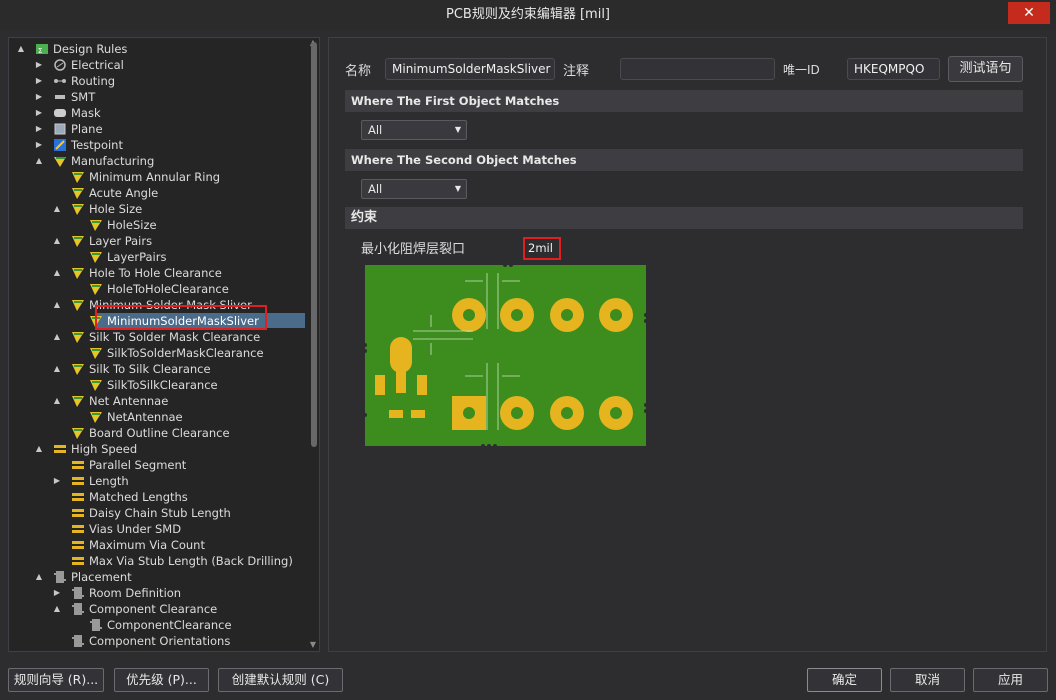 This screenshot has height=700, width=1056. I want to click on tree-item: ComponentClearance, so click(159, 625).